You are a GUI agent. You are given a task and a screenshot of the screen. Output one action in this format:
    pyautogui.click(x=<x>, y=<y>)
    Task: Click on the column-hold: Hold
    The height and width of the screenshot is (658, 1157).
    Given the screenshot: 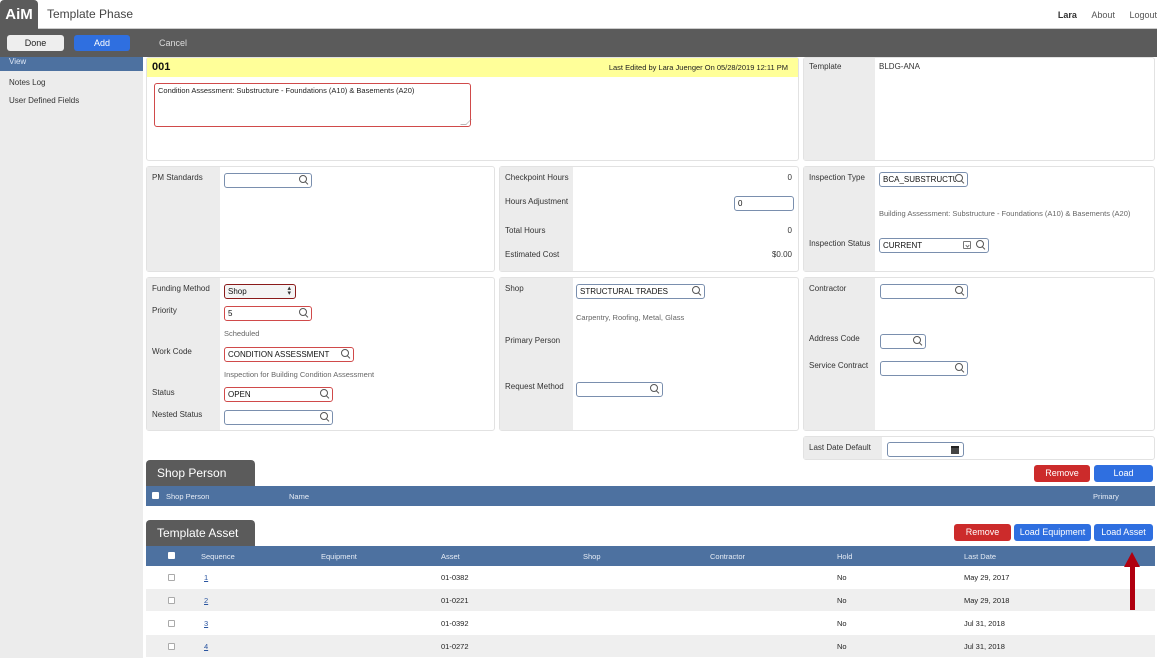 What is the action you would take?
    pyautogui.click(x=844, y=556)
    